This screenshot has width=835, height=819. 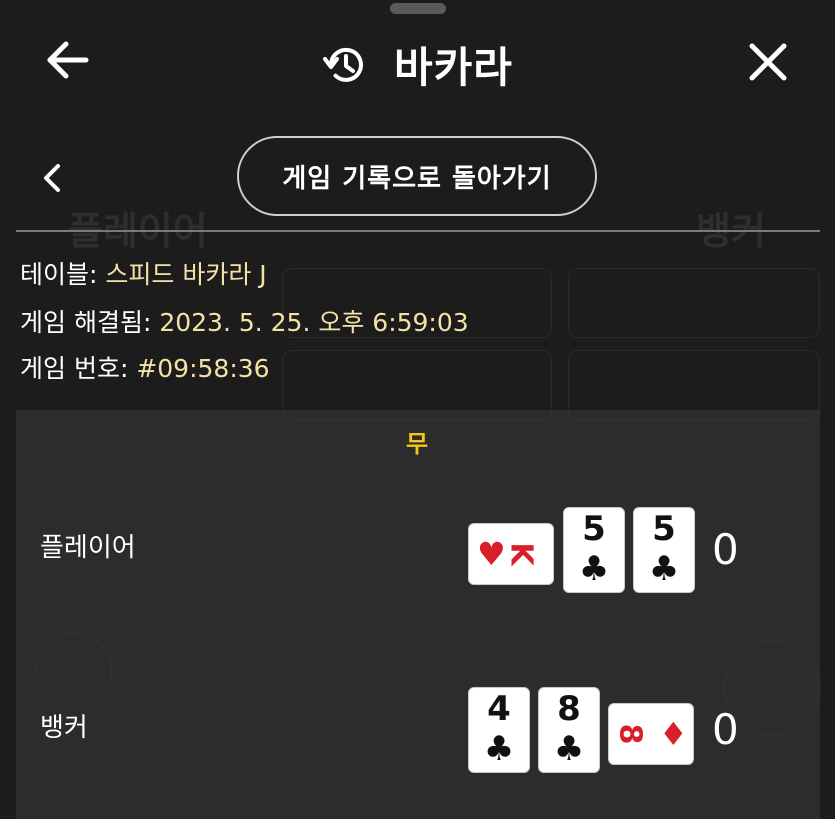 I want to click on table-value: 스피드 바카라 J, so click(x=186, y=274).